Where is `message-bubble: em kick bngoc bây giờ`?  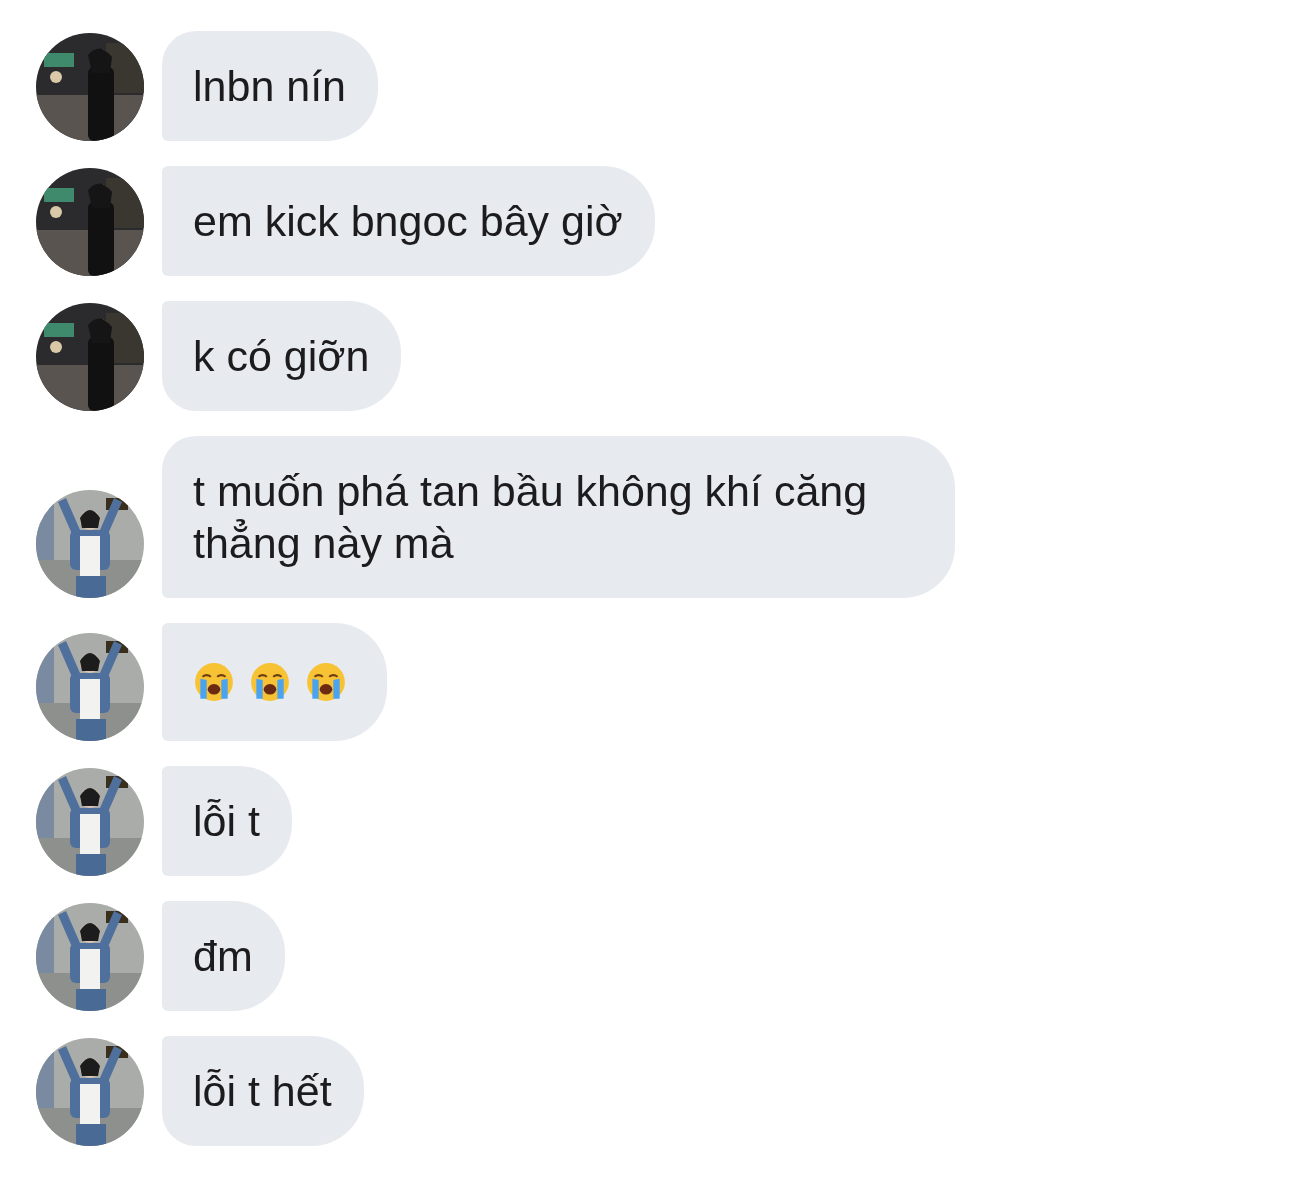 message-bubble: em kick bngoc bây giờ is located at coordinates (408, 221).